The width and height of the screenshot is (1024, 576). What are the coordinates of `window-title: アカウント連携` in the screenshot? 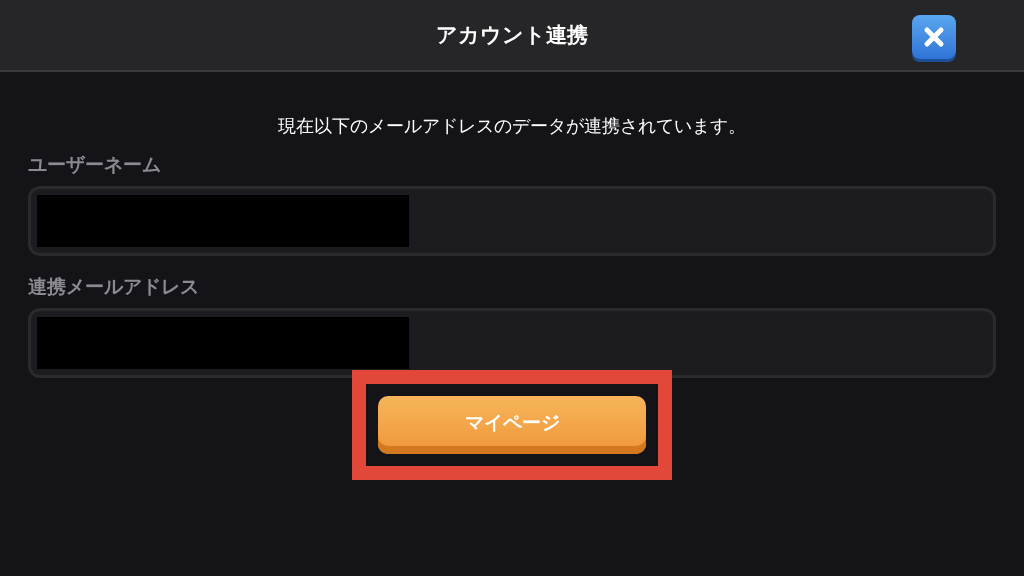 It's located at (512, 35).